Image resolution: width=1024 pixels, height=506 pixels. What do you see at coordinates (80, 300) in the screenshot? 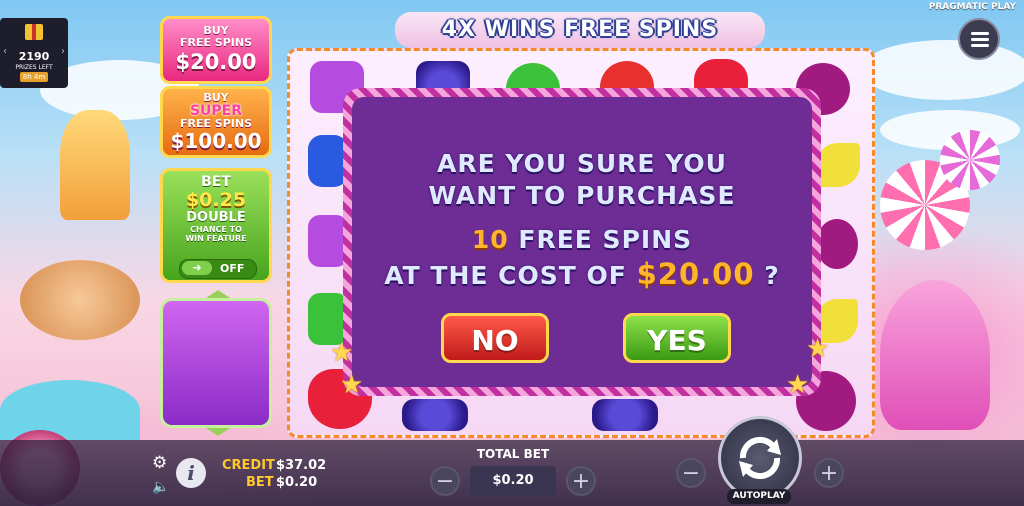
I see `cookie-pile` at bounding box center [80, 300].